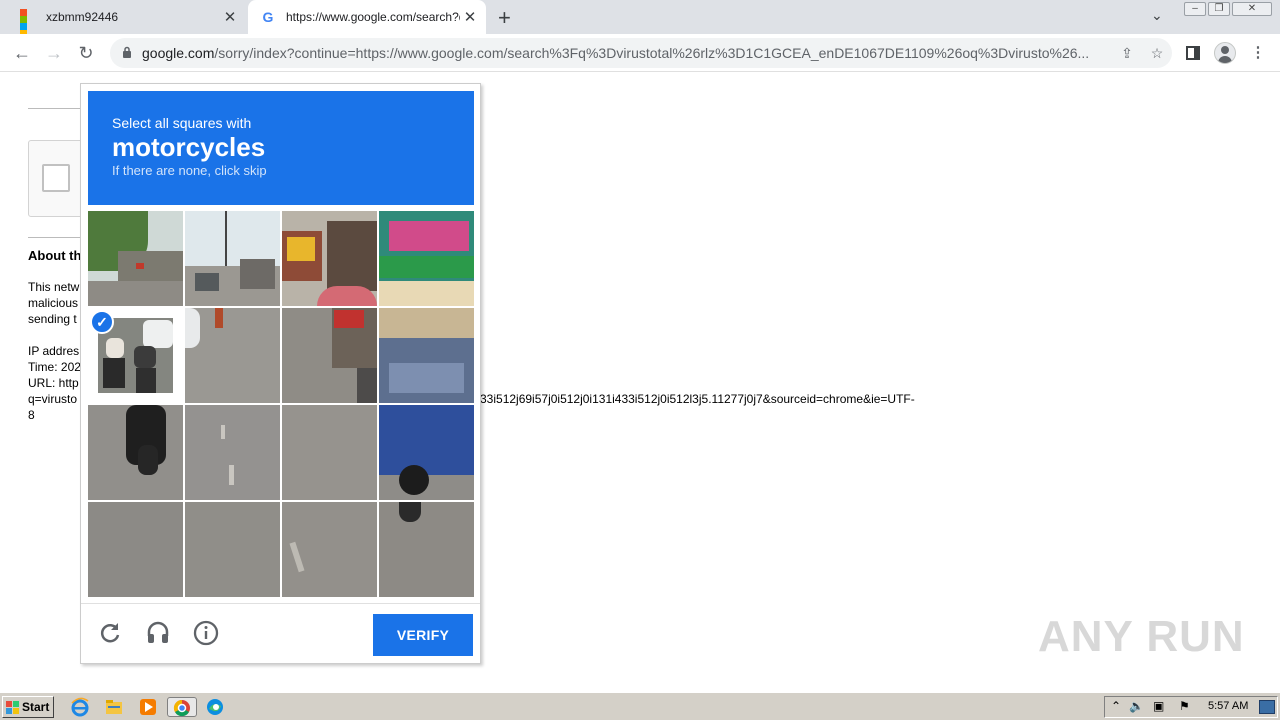  I want to click on audio-challenge-icon, so click(160, 635).